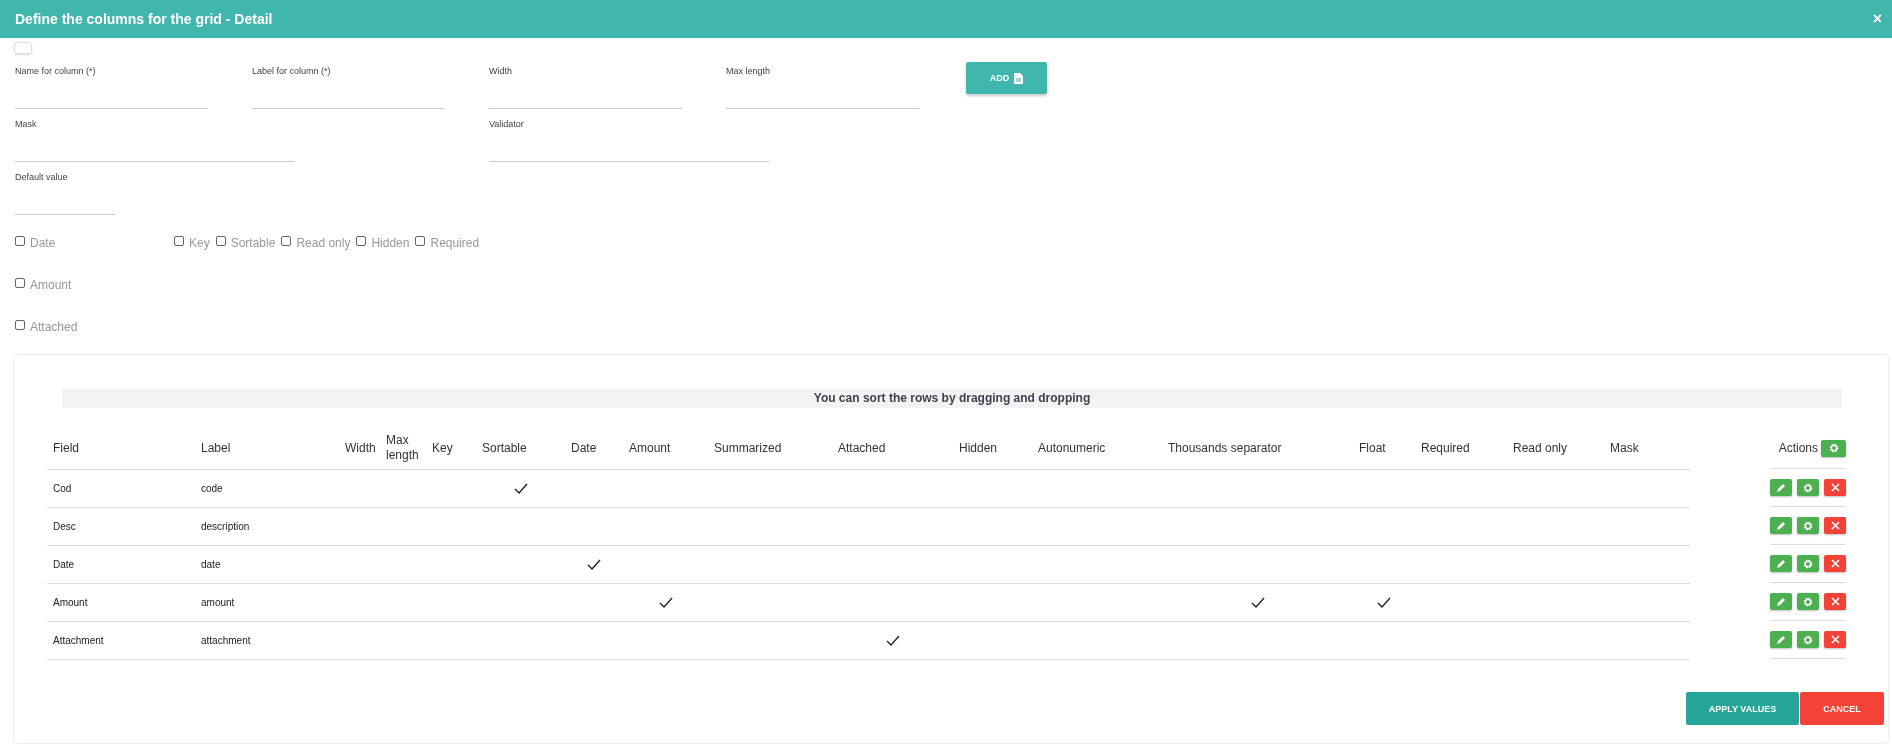 This screenshot has height=744, width=1892. I want to click on column-header: Summarized, so click(770, 448).